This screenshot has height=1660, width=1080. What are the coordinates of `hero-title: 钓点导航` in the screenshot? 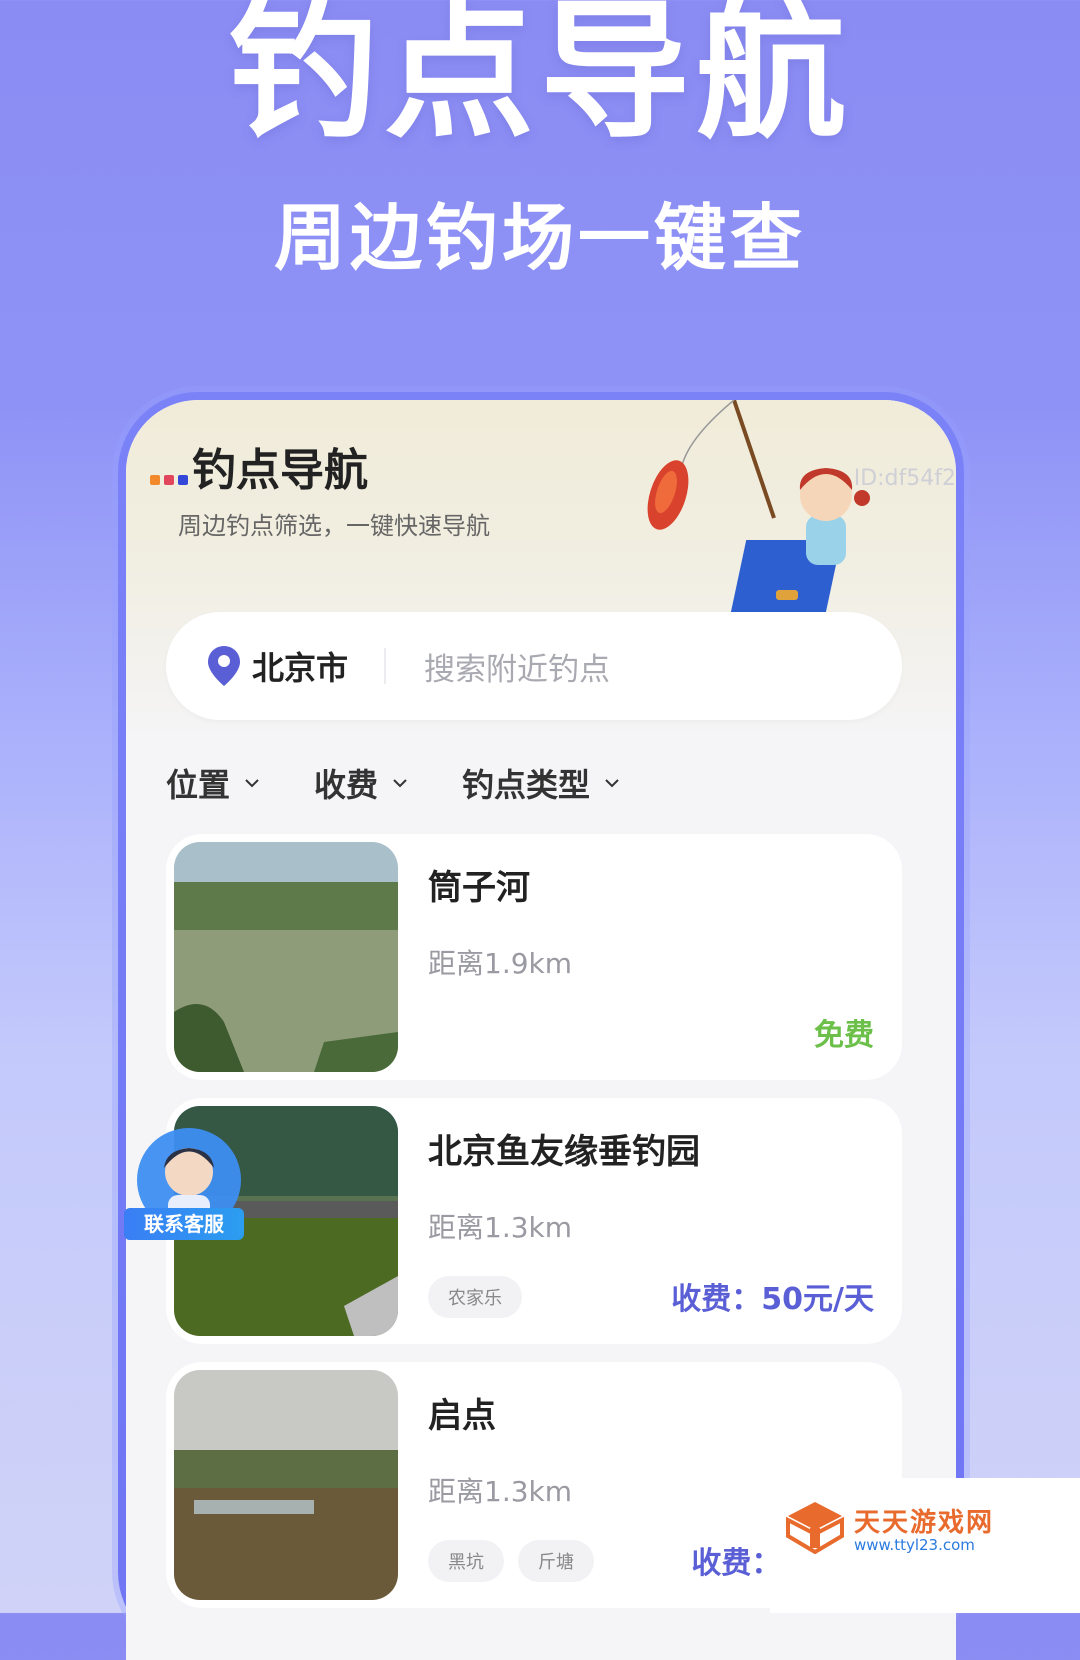 It's located at (539, 79).